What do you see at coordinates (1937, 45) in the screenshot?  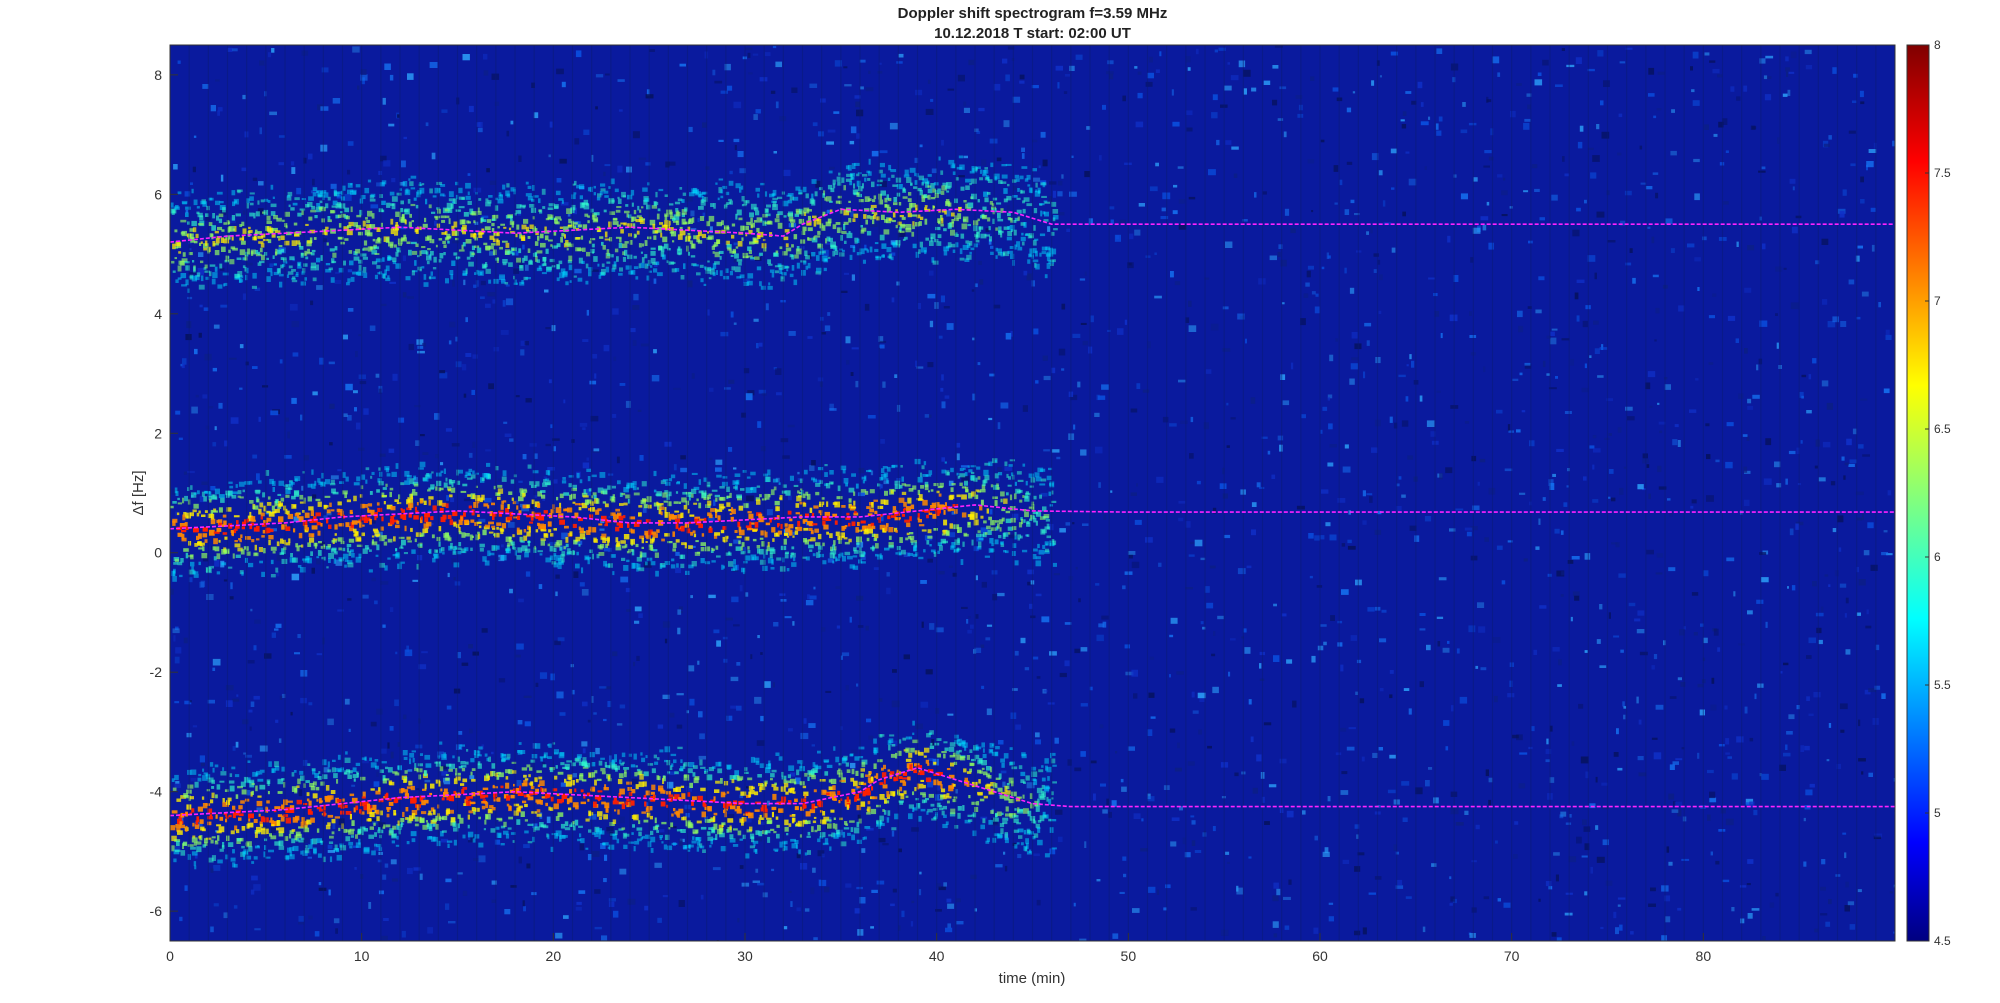 I see `colorbar-tick-label: 8` at bounding box center [1937, 45].